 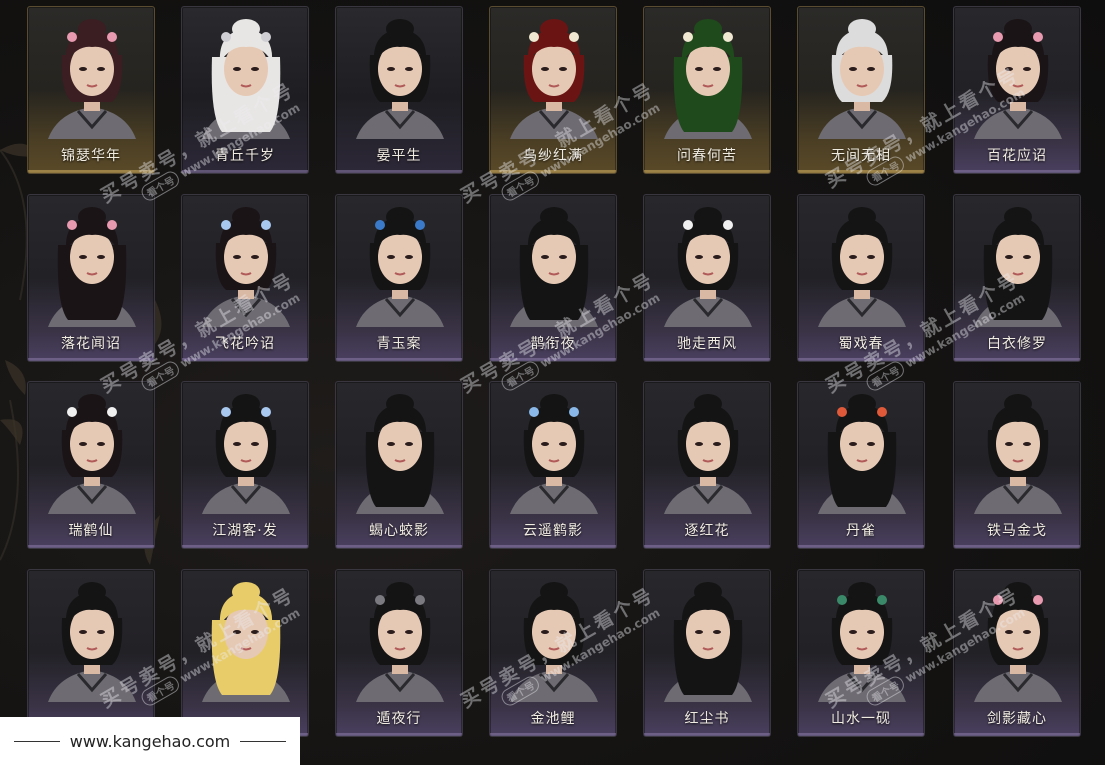 What do you see at coordinates (36, 741) in the screenshot?
I see `footer-dash-left` at bounding box center [36, 741].